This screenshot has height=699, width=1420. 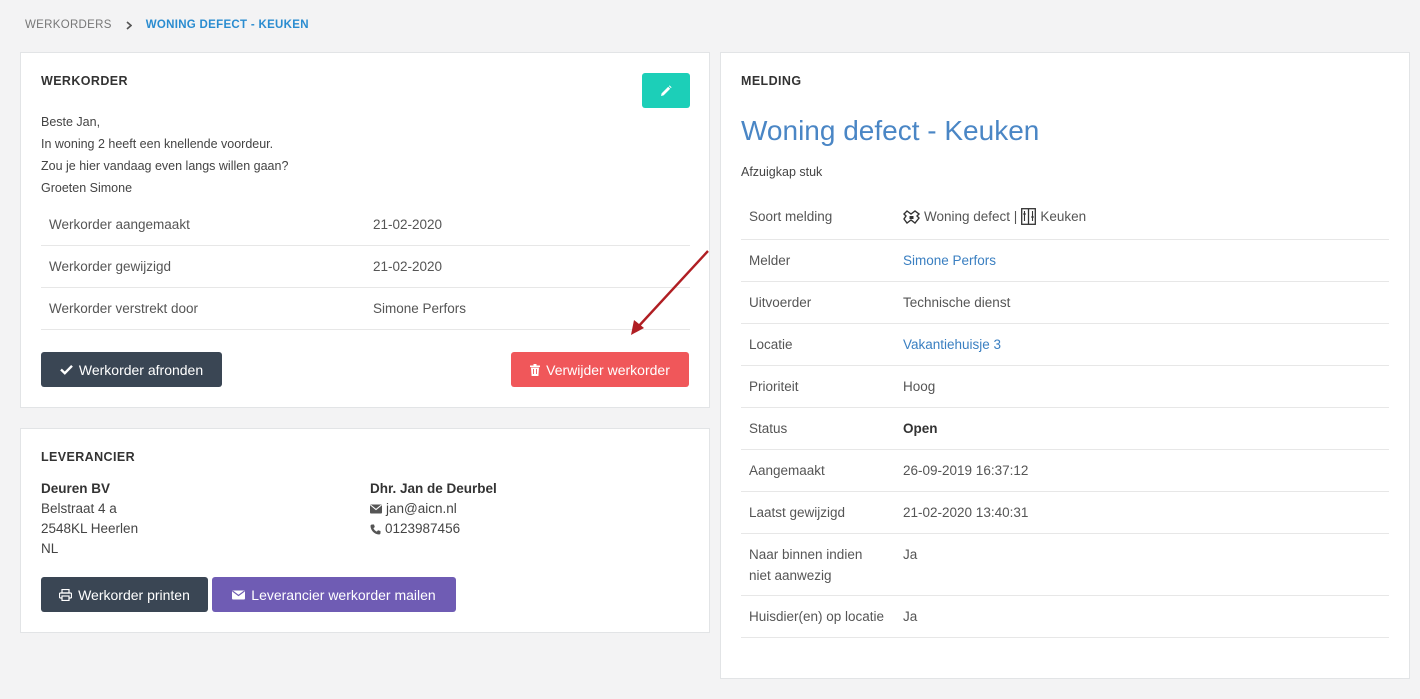 I want to click on edit-werkorder-button, so click(x=666, y=90).